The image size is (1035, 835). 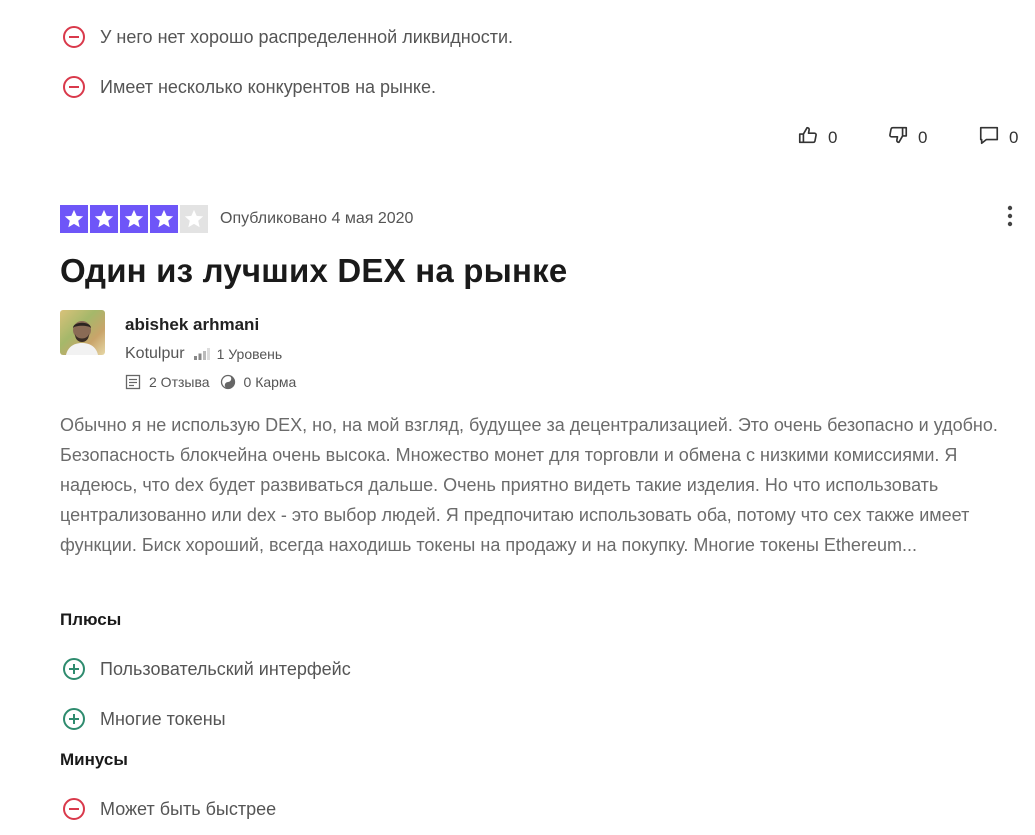 I want to click on published-date: Опубликовано 4 мая 2020, so click(x=317, y=218).